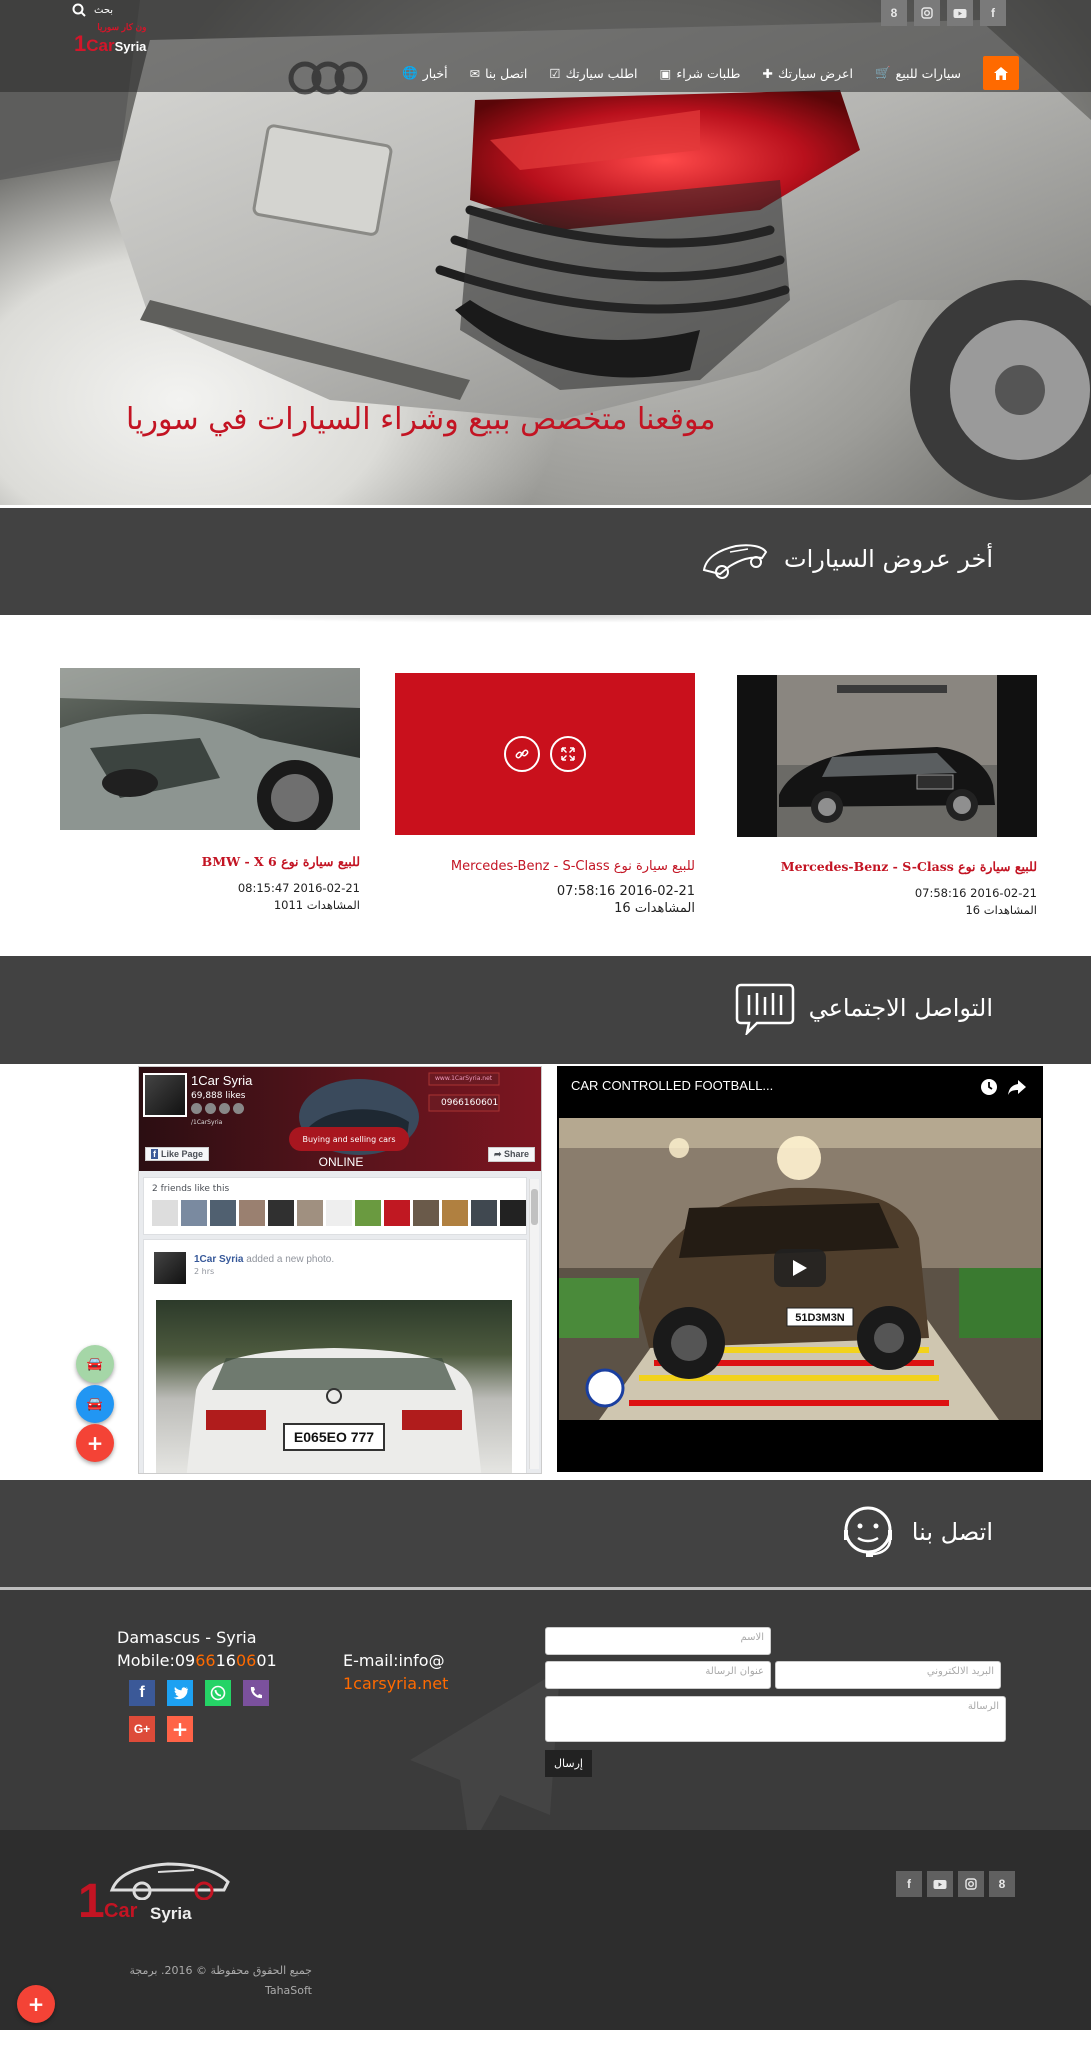 The image size is (1091, 2048). I want to click on play-icon, so click(800, 1268).